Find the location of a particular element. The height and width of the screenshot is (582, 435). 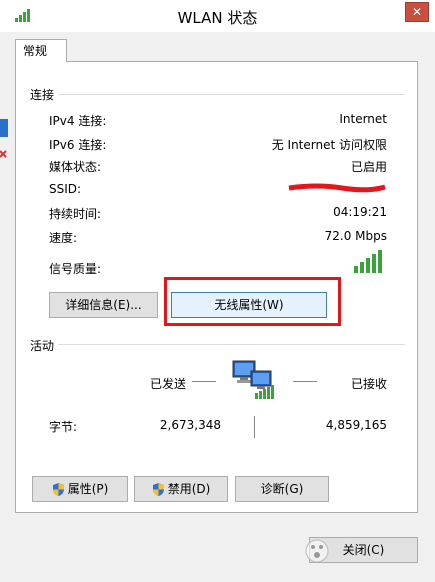

ipv6-value: 无 Internet 访问权限 is located at coordinates (329, 145).